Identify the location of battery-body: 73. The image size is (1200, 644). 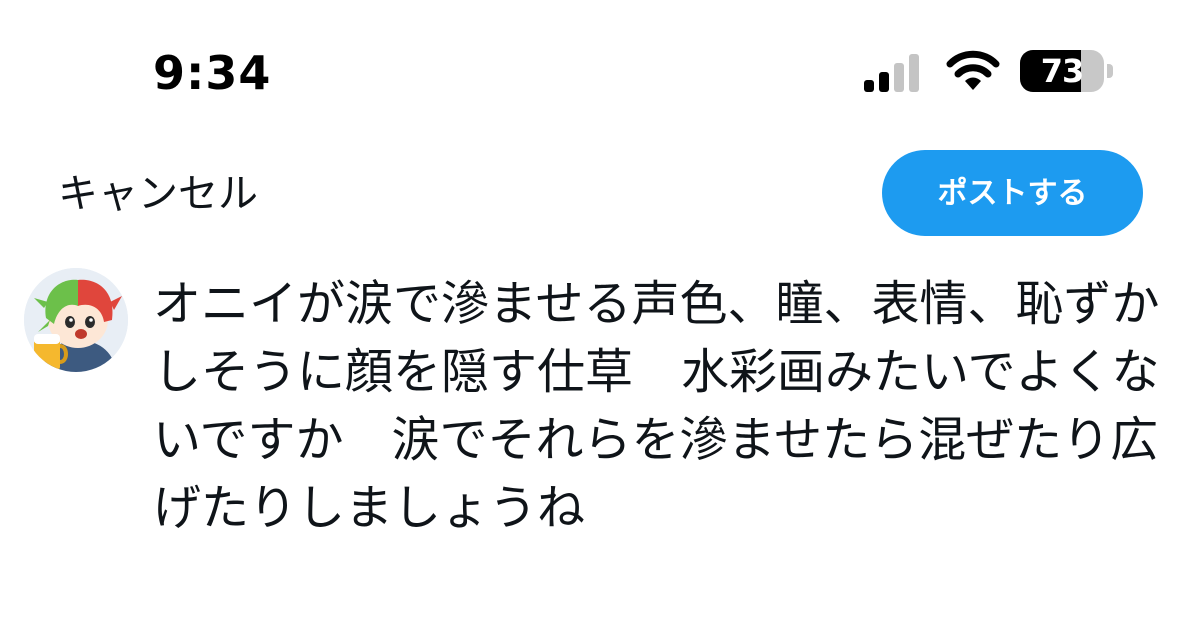
(1062, 71).